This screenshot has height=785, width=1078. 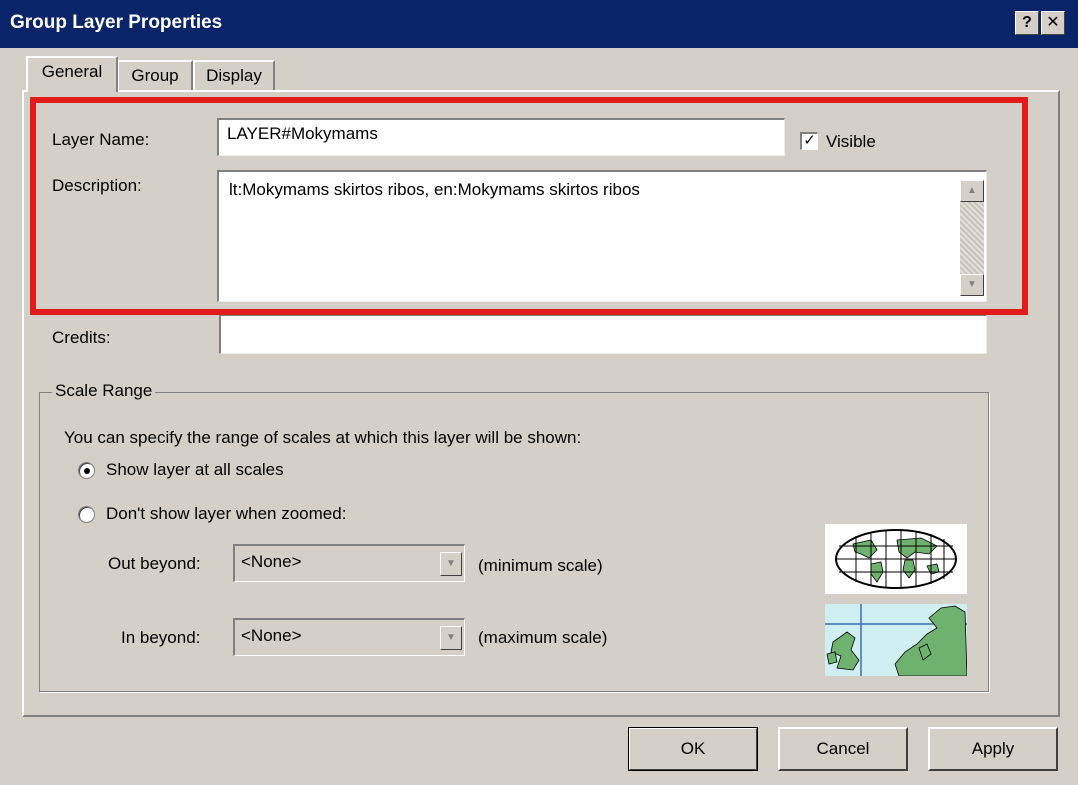 I want to click on in-beyond-combo: <None> ▼, so click(x=349, y=637).